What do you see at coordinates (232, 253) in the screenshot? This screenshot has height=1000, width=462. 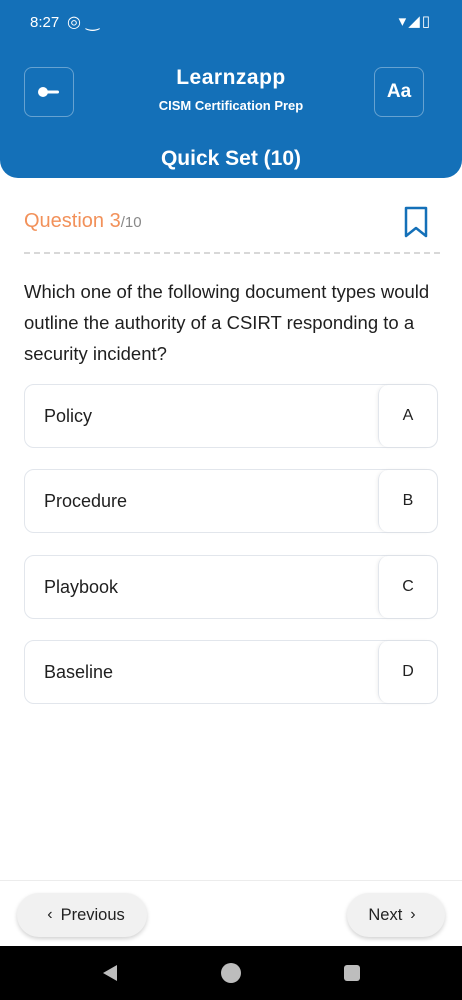 I see `divider` at bounding box center [232, 253].